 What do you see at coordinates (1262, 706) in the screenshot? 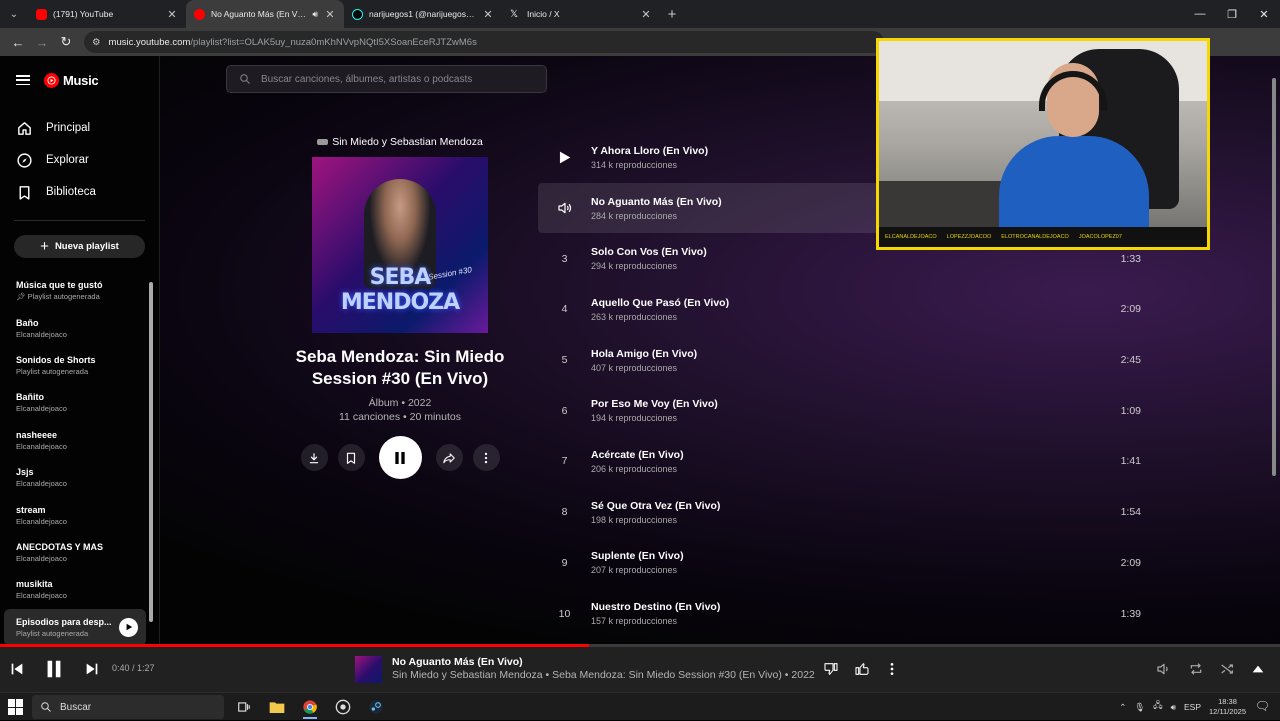
I see `notifications-icon: 🗨︎` at bounding box center [1262, 706].